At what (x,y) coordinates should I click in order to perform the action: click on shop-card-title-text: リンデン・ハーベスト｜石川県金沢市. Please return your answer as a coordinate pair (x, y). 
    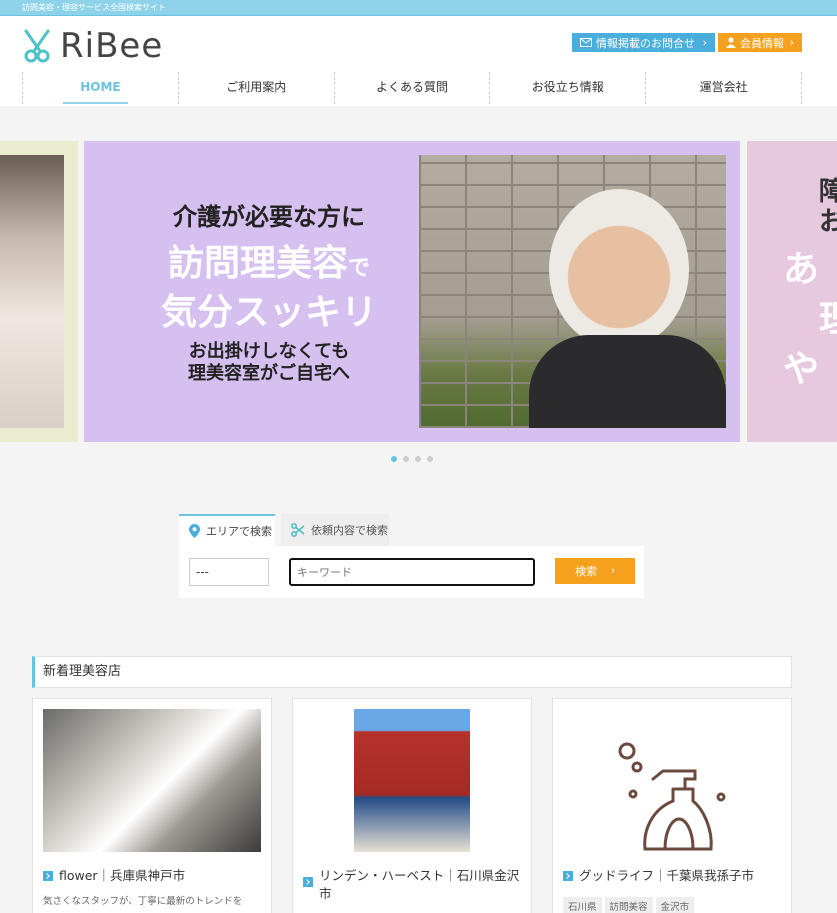
    Looking at the image, I should click on (419, 884).